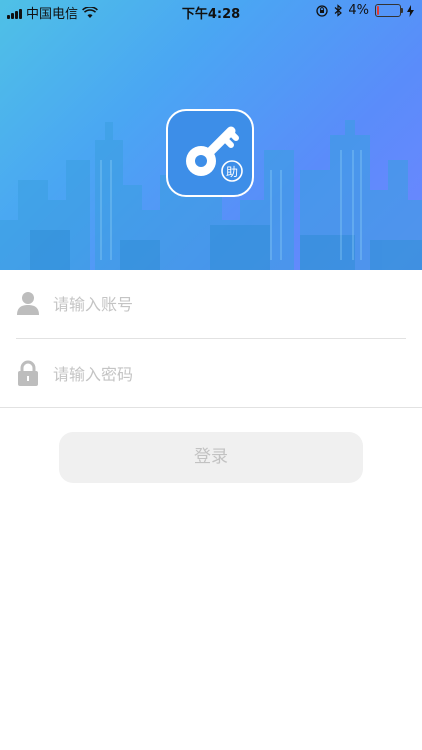 This screenshot has width=422, height=750. I want to click on orientation-lock-icon, so click(322, 10).